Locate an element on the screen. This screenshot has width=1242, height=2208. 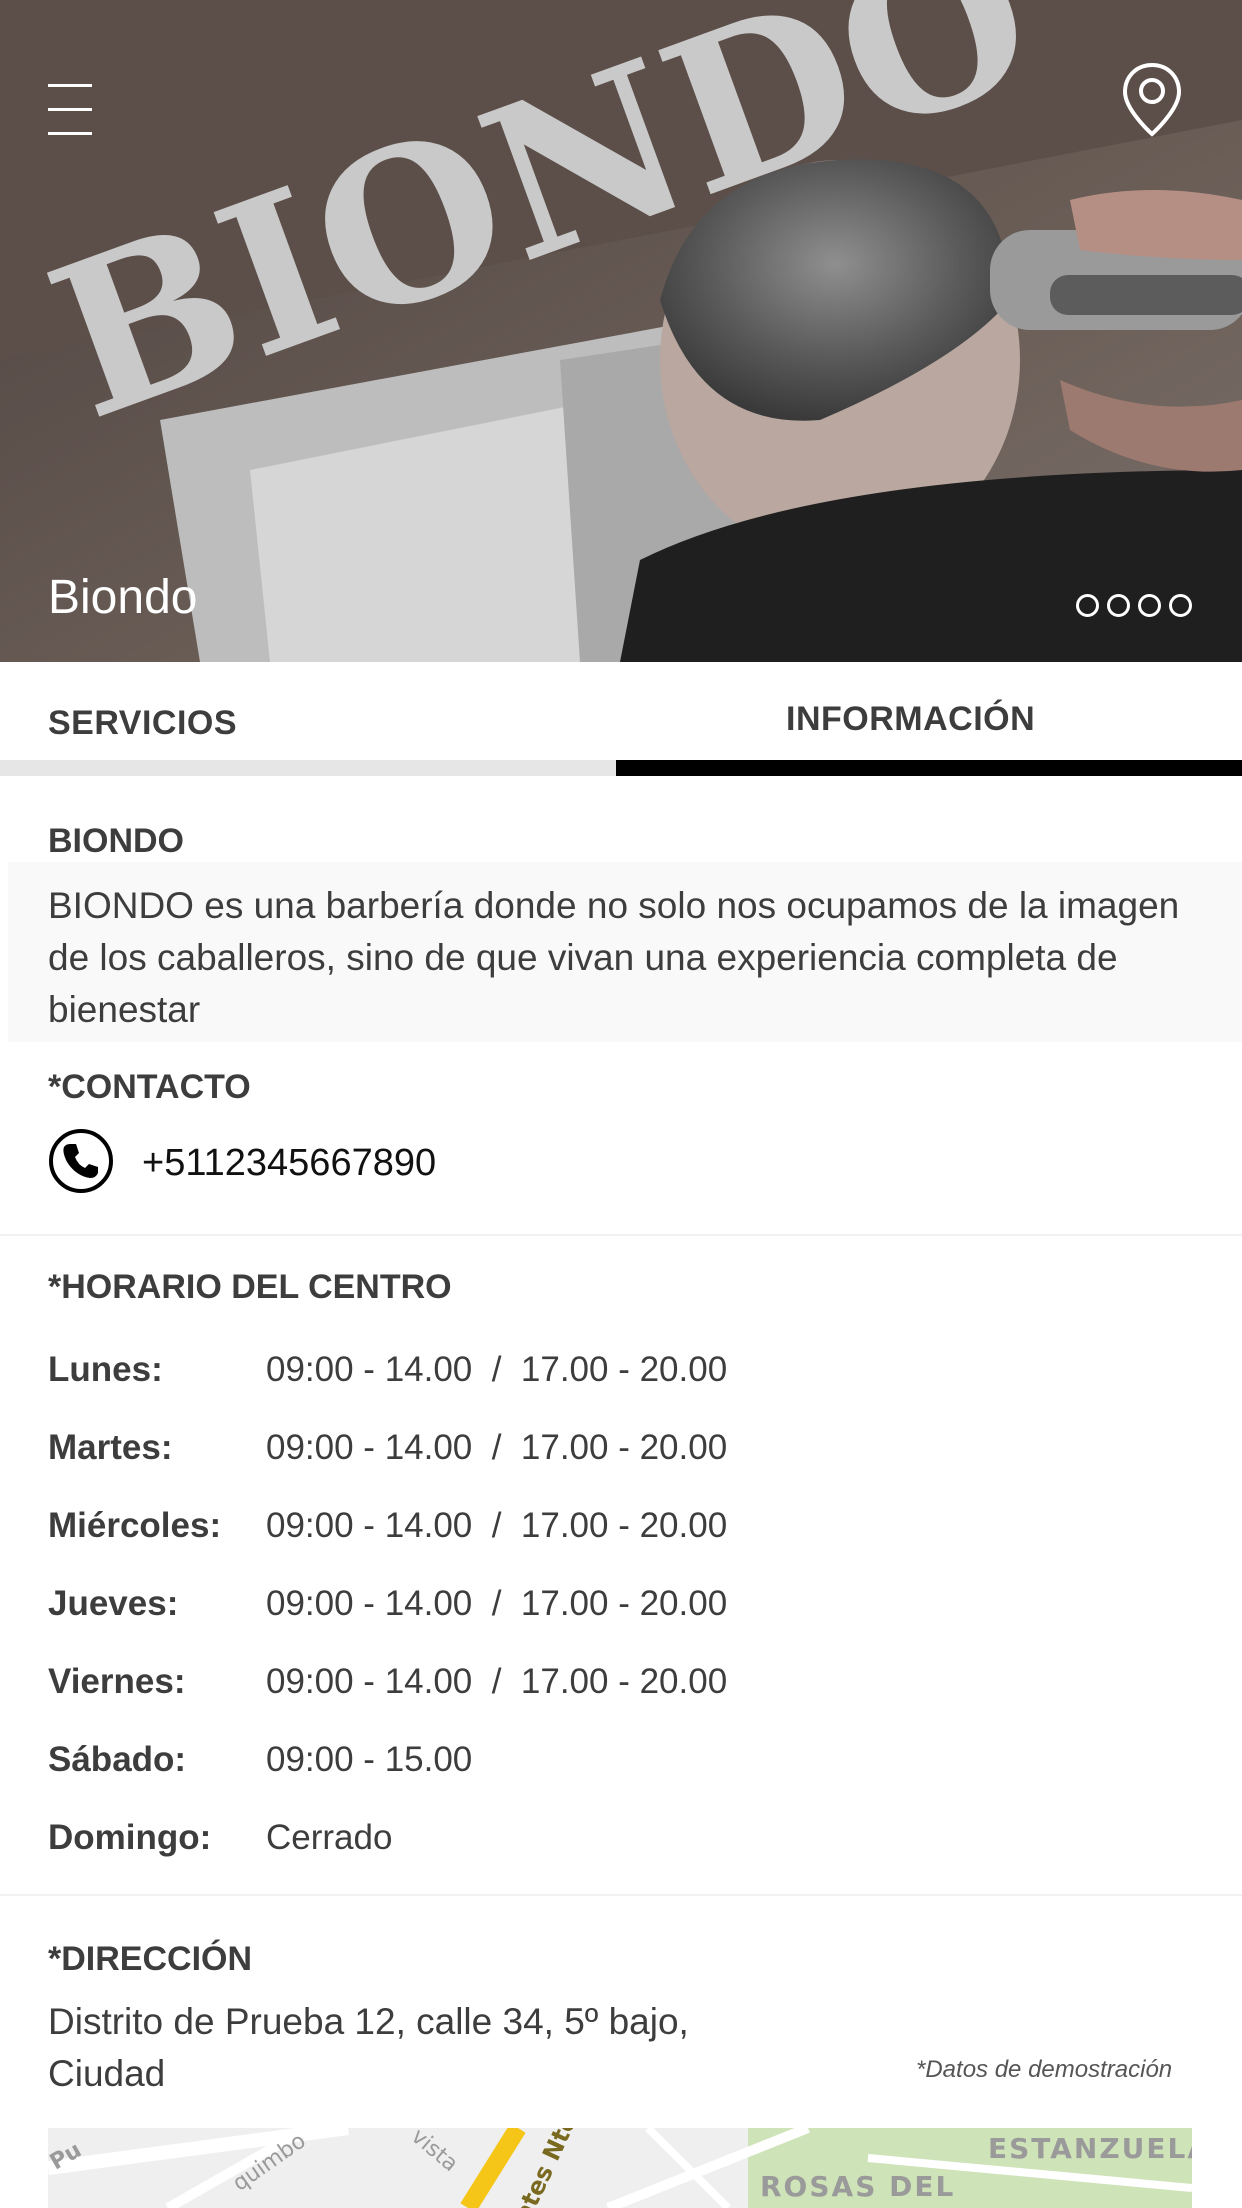
hours-day: Jueves: is located at coordinates (113, 1603).